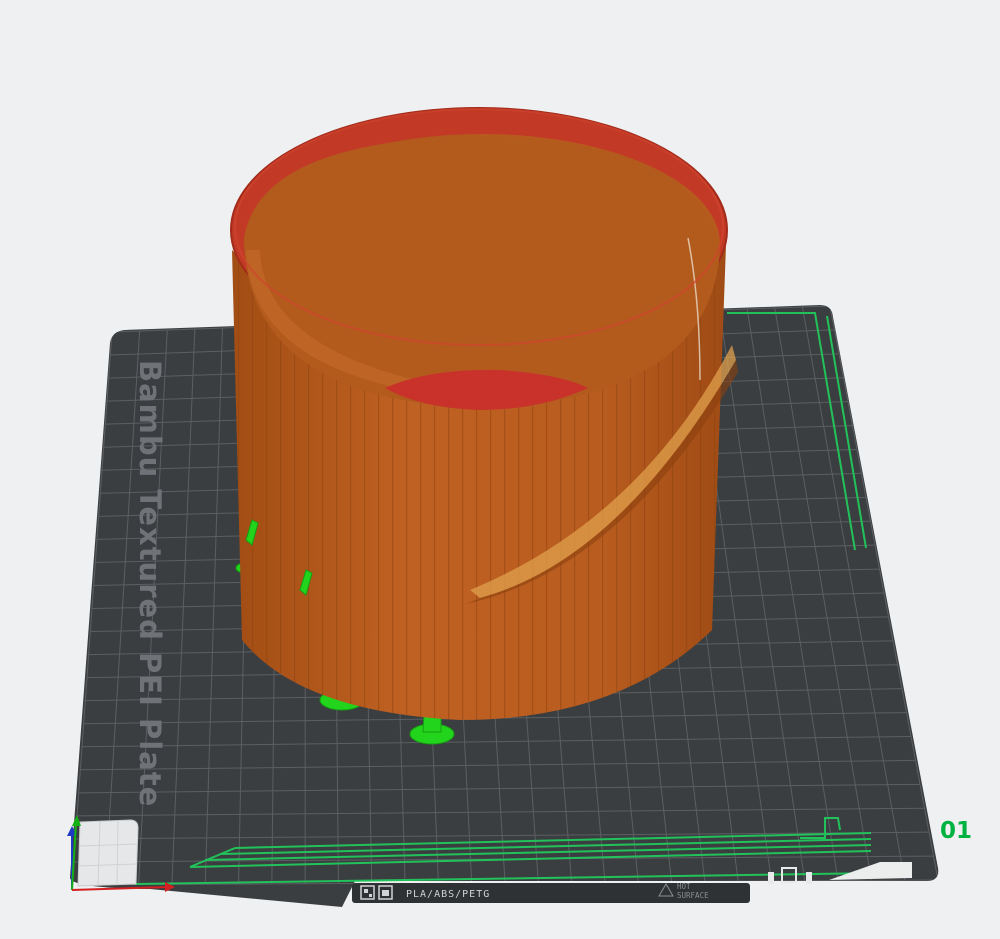 The height and width of the screenshot is (939, 1000). I want to click on plate-number: 01, so click(956, 831).